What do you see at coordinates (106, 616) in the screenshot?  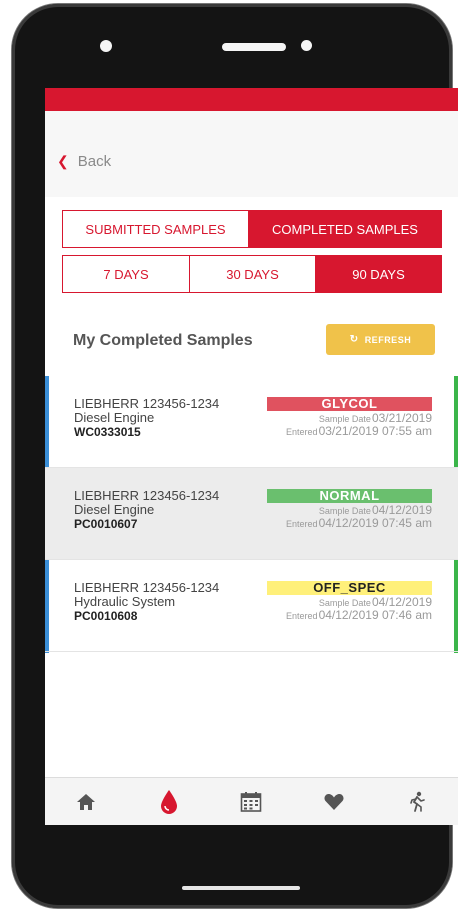 I see `sample-id: PC0010608` at bounding box center [106, 616].